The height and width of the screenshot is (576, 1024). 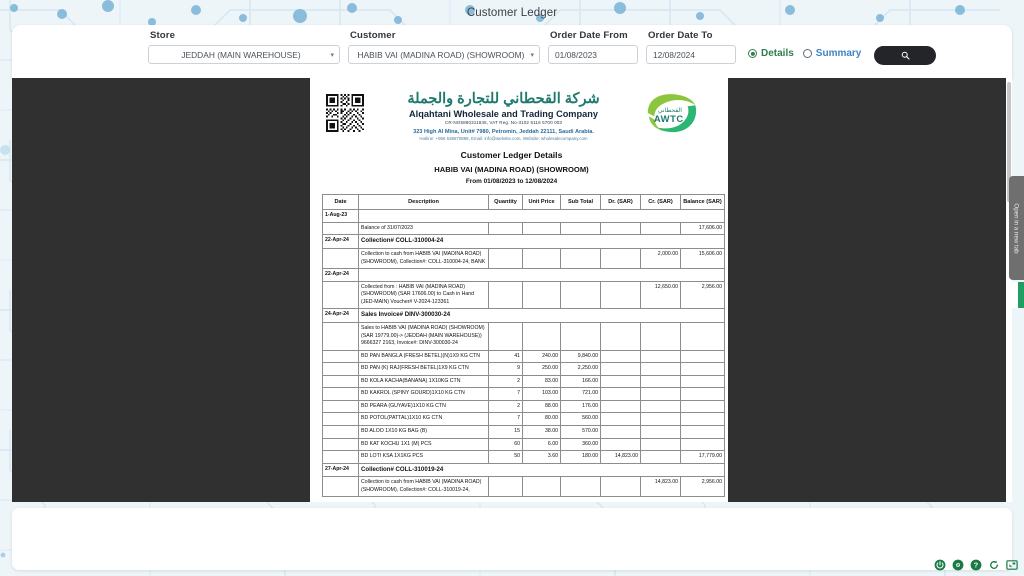 I want to click on ledger-column-header: Unit Price, so click(x=541, y=202).